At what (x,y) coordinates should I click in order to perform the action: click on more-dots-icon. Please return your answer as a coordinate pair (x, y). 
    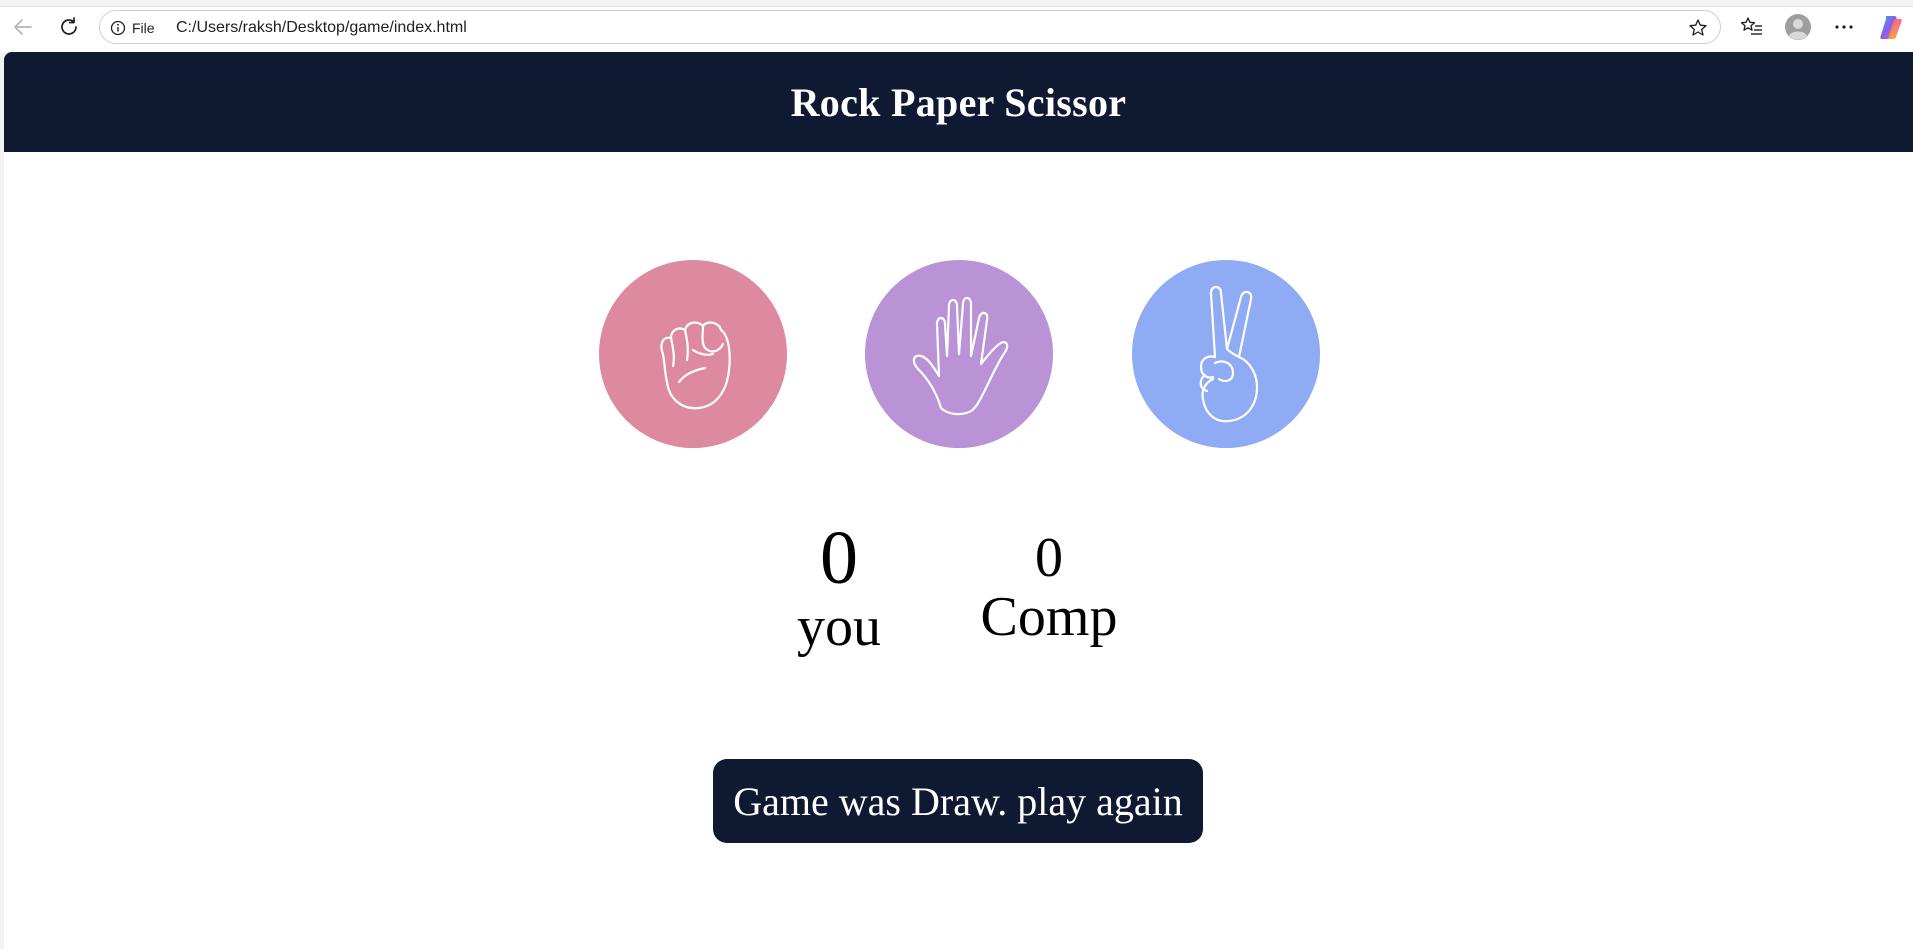
    Looking at the image, I should click on (1844, 27).